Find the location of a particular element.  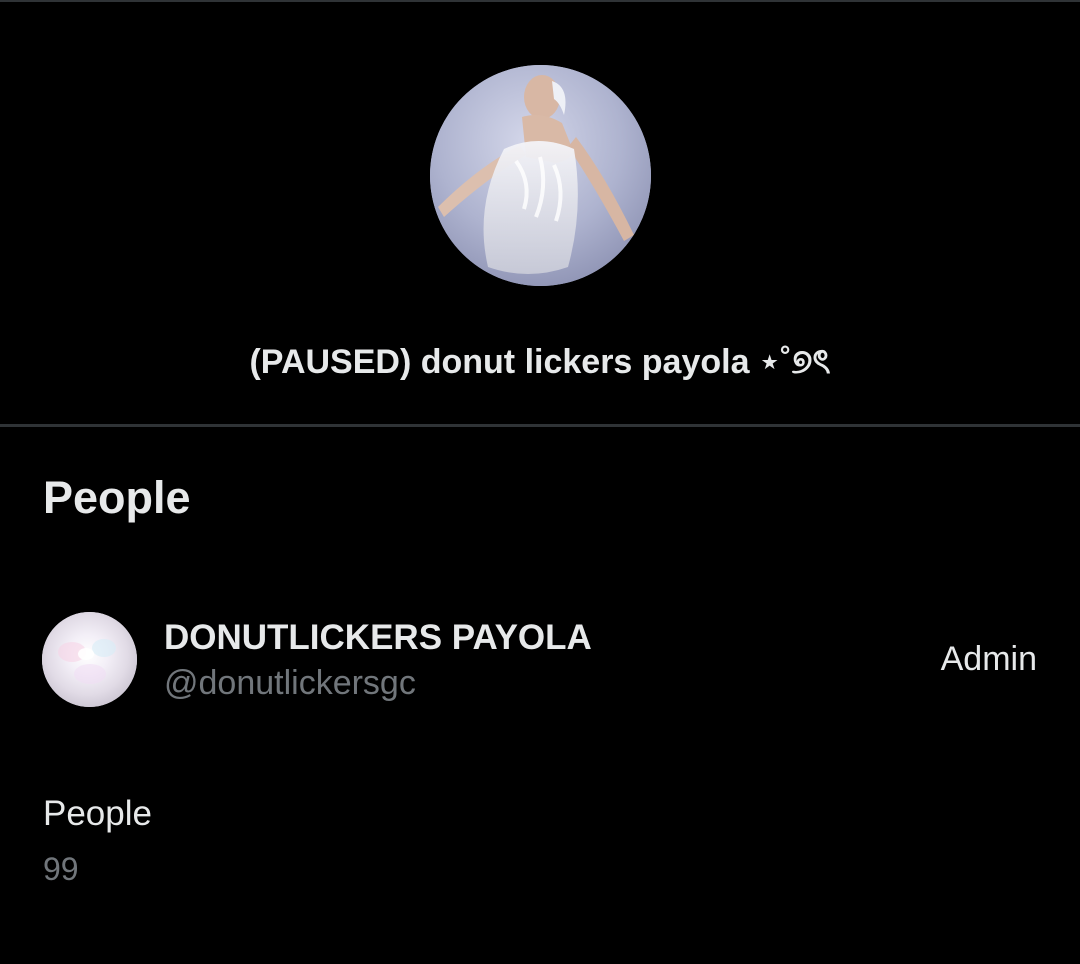

member-avatar-image is located at coordinates (89, 659).